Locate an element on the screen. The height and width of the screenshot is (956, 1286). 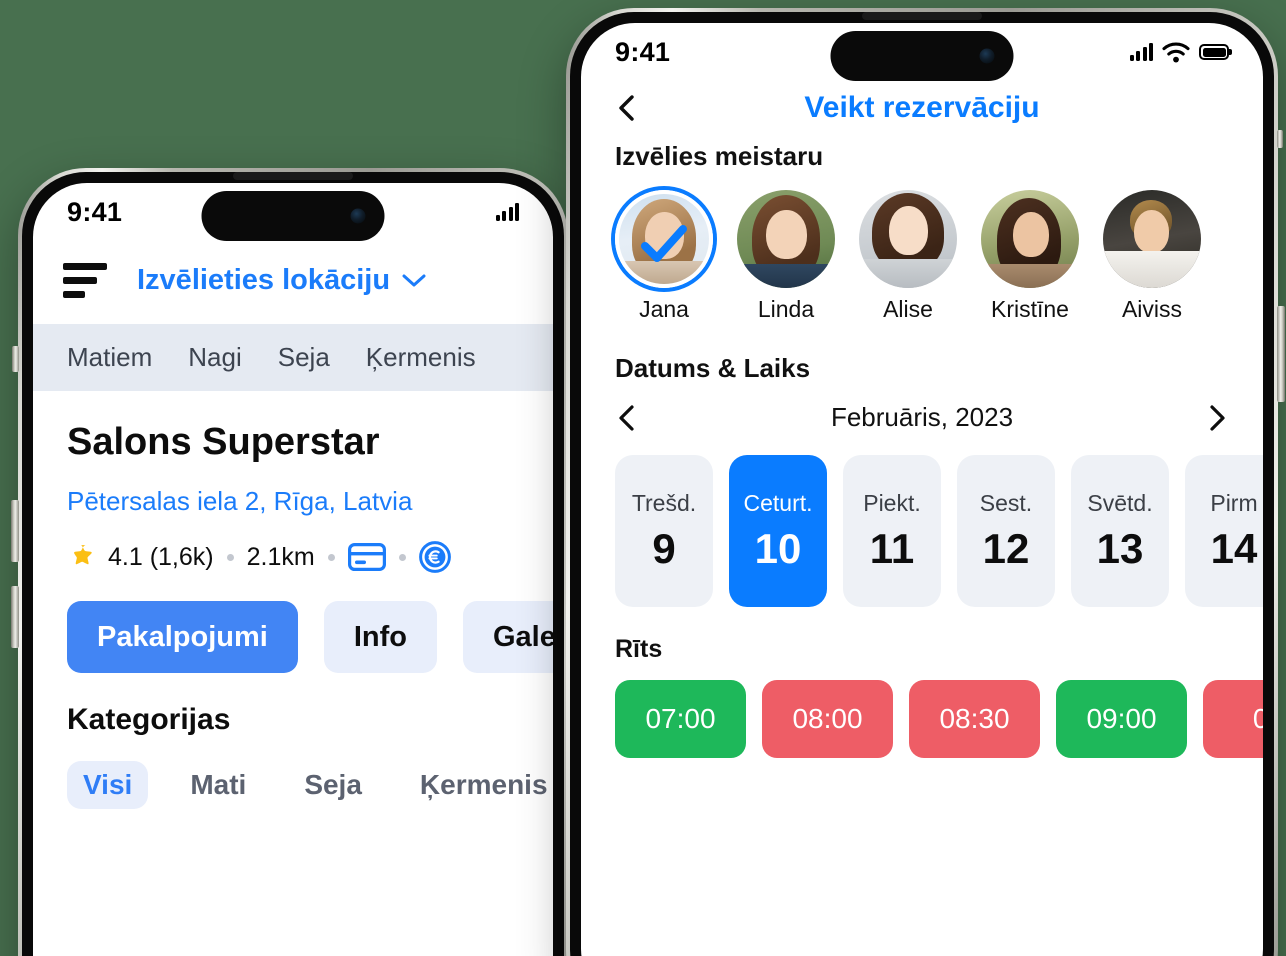
date-day: 10 is located at coordinates (778, 548).